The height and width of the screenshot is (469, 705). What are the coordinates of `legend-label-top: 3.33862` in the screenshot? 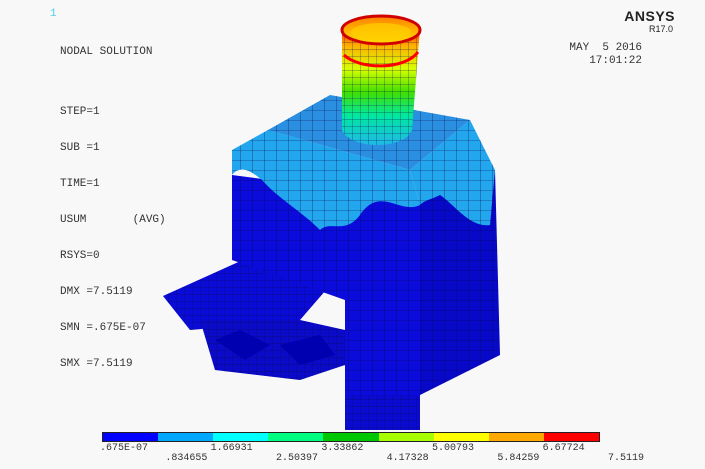 It's located at (342, 448).